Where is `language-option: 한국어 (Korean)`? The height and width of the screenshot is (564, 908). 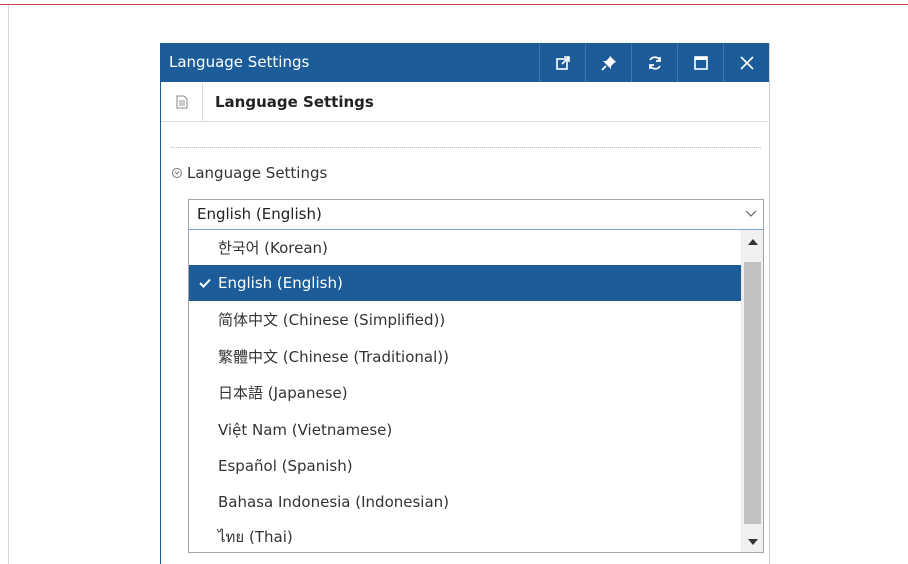
language-option: 한국어 (Korean) is located at coordinates (465, 248).